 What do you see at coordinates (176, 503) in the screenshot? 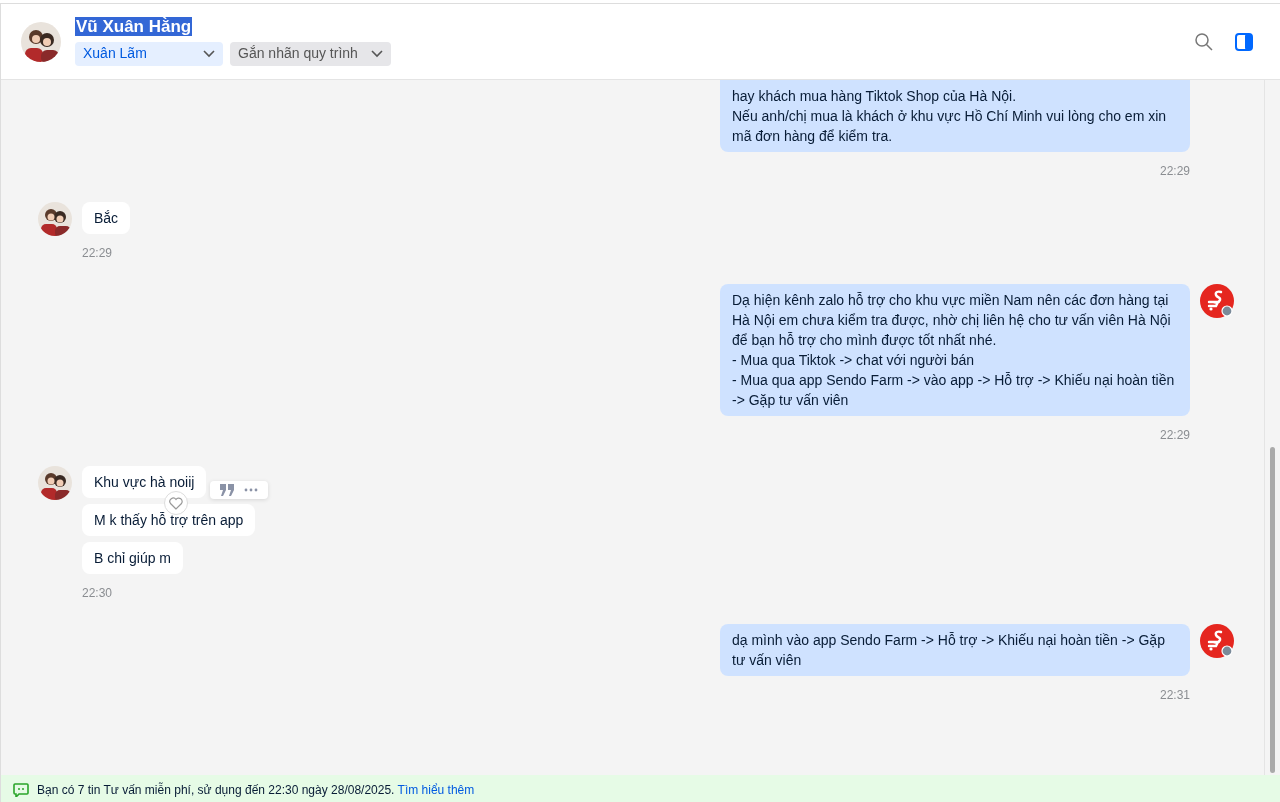
I see `heart-icon` at bounding box center [176, 503].